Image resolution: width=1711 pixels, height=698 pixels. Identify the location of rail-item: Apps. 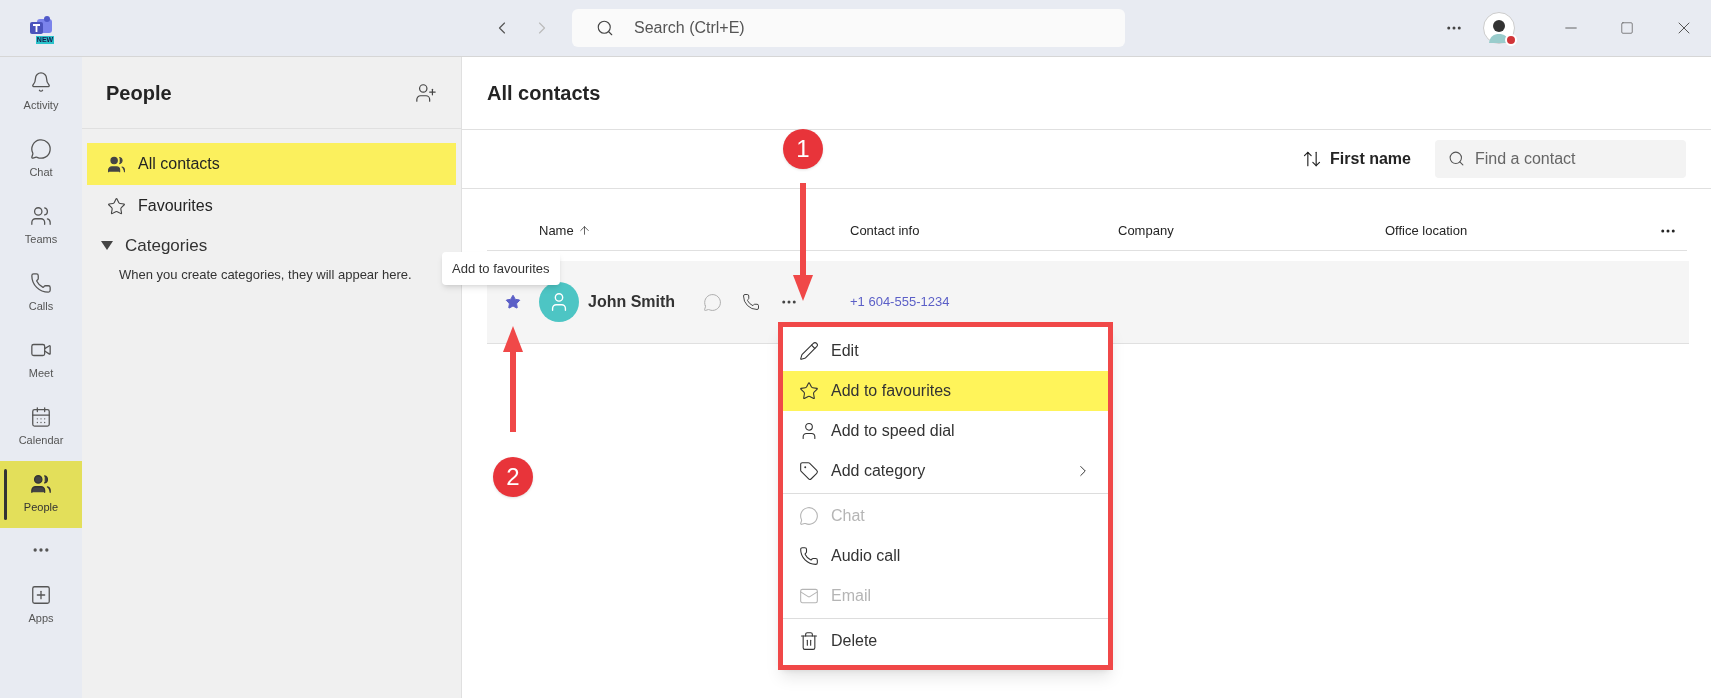
(41, 605).